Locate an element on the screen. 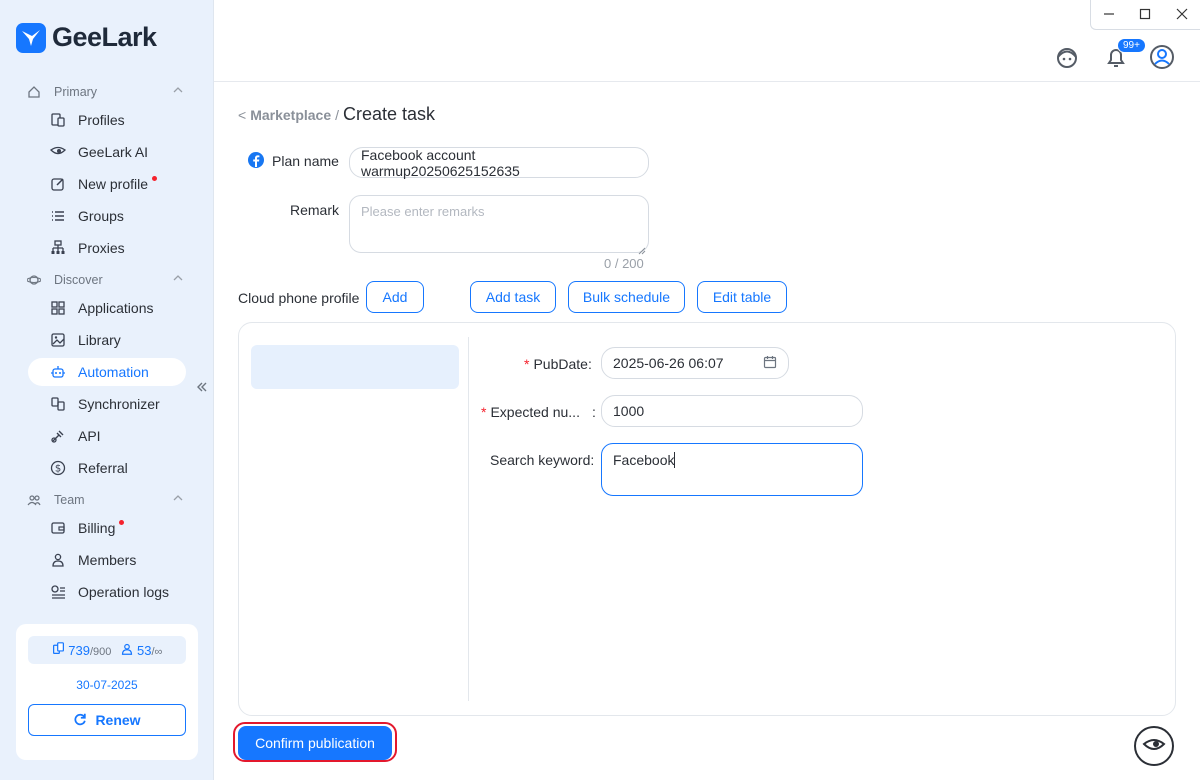 The height and width of the screenshot is (780, 1200). calendar-icon is located at coordinates (770, 363).